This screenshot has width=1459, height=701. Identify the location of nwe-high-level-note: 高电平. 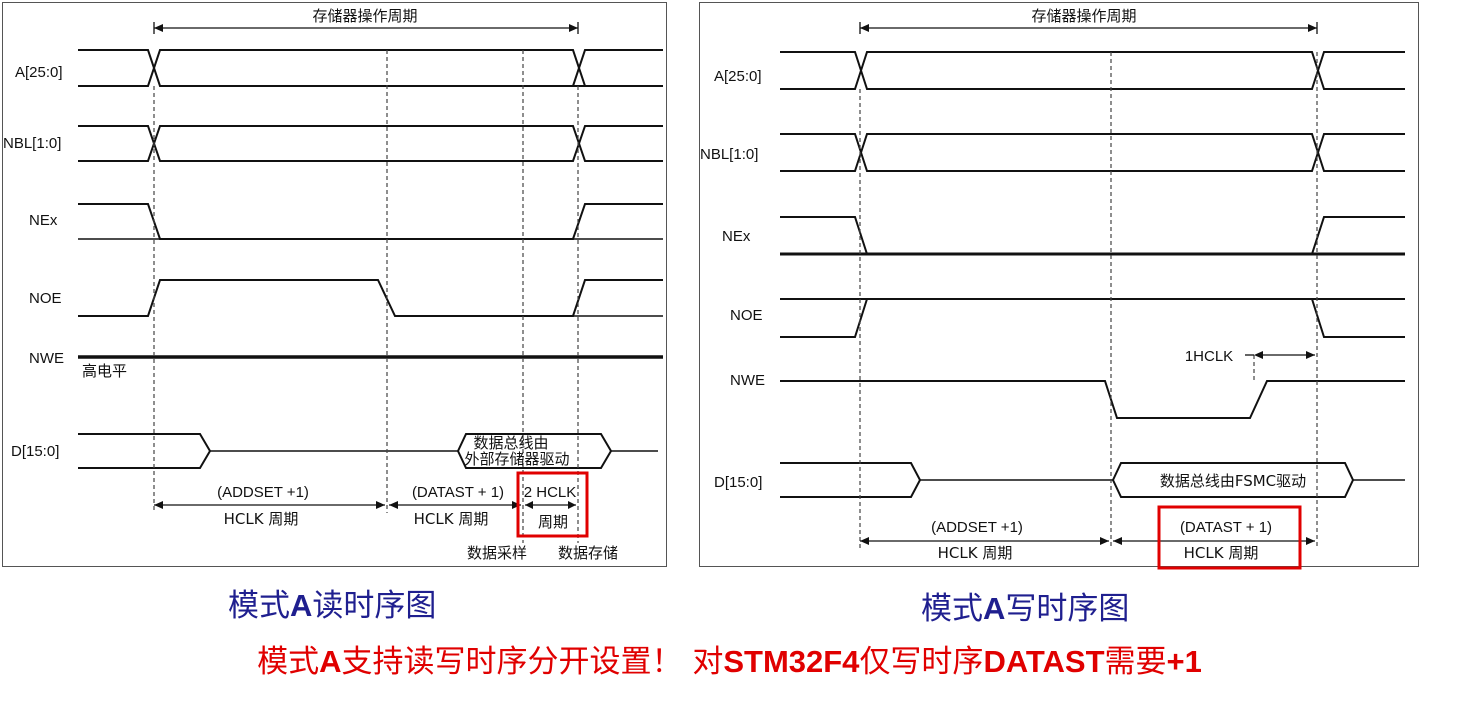
(104, 371).